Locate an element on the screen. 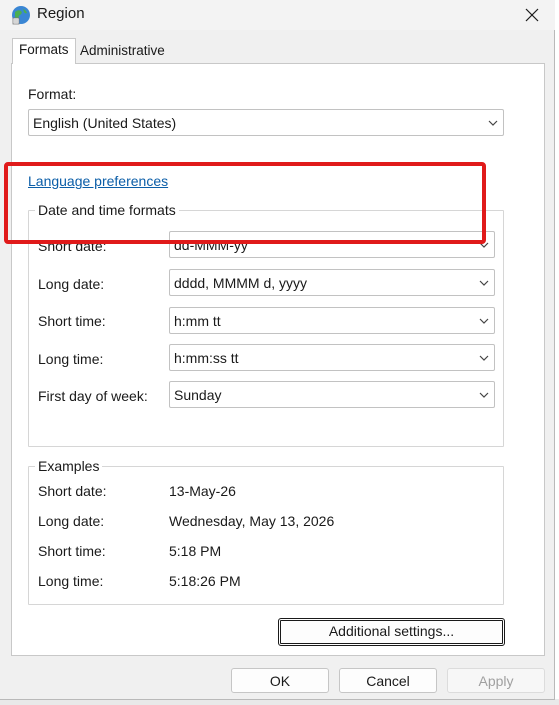 The height and width of the screenshot is (705, 559). format-label: Format: is located at coordinates (52, 94).